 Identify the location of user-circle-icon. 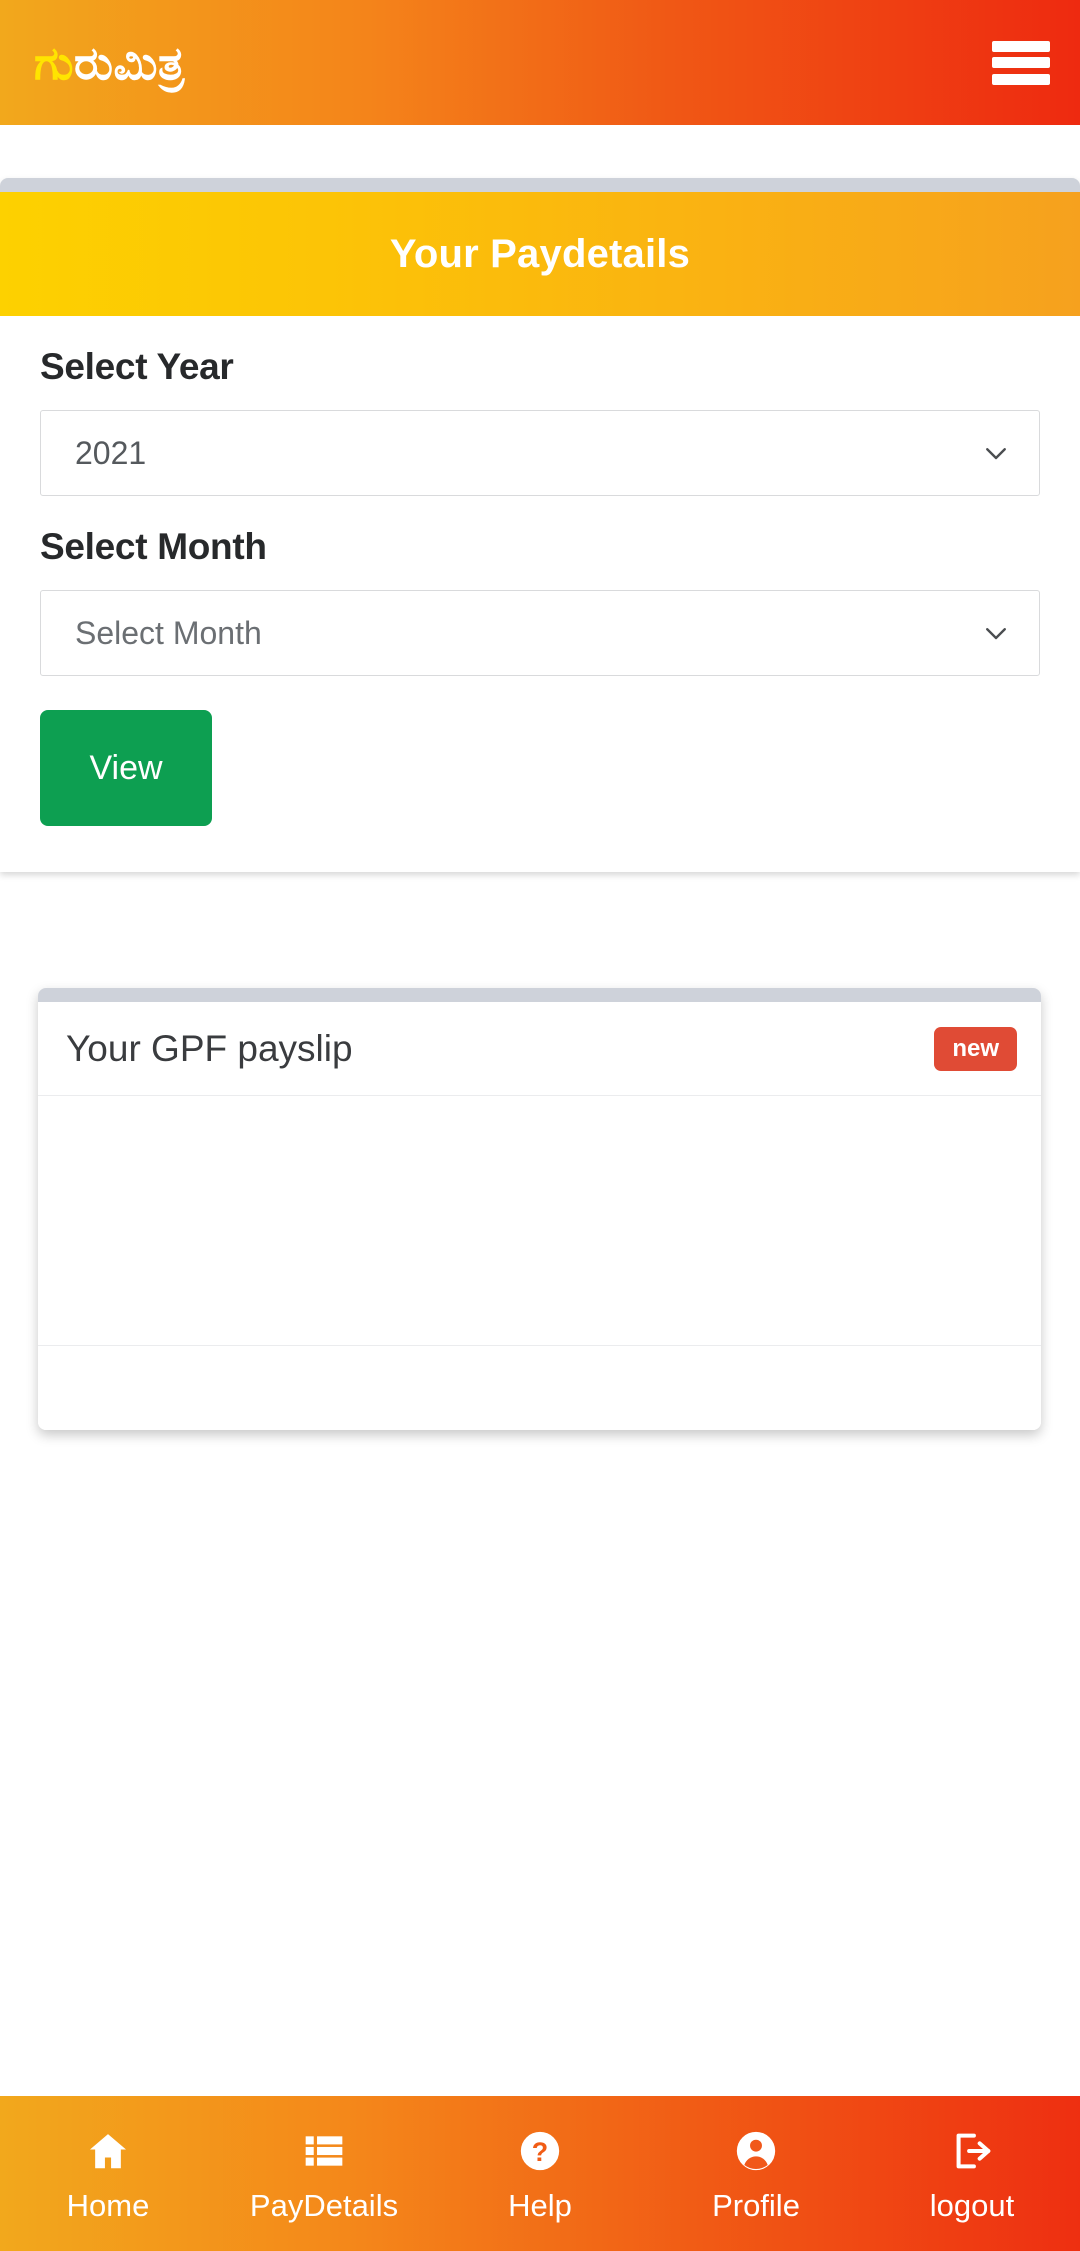
(756, 2151).